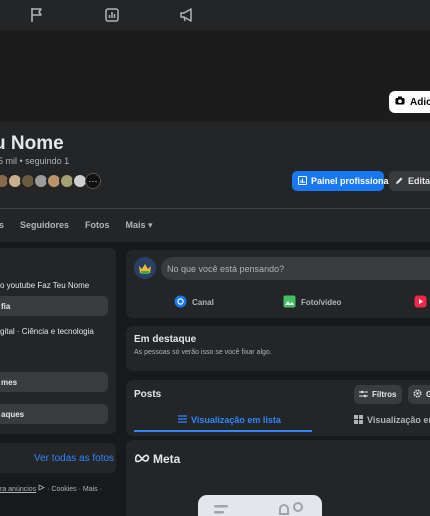  Describe the element at coordinates (42, 488) in the screenshot. I see `ad-choices-icon` at that location.